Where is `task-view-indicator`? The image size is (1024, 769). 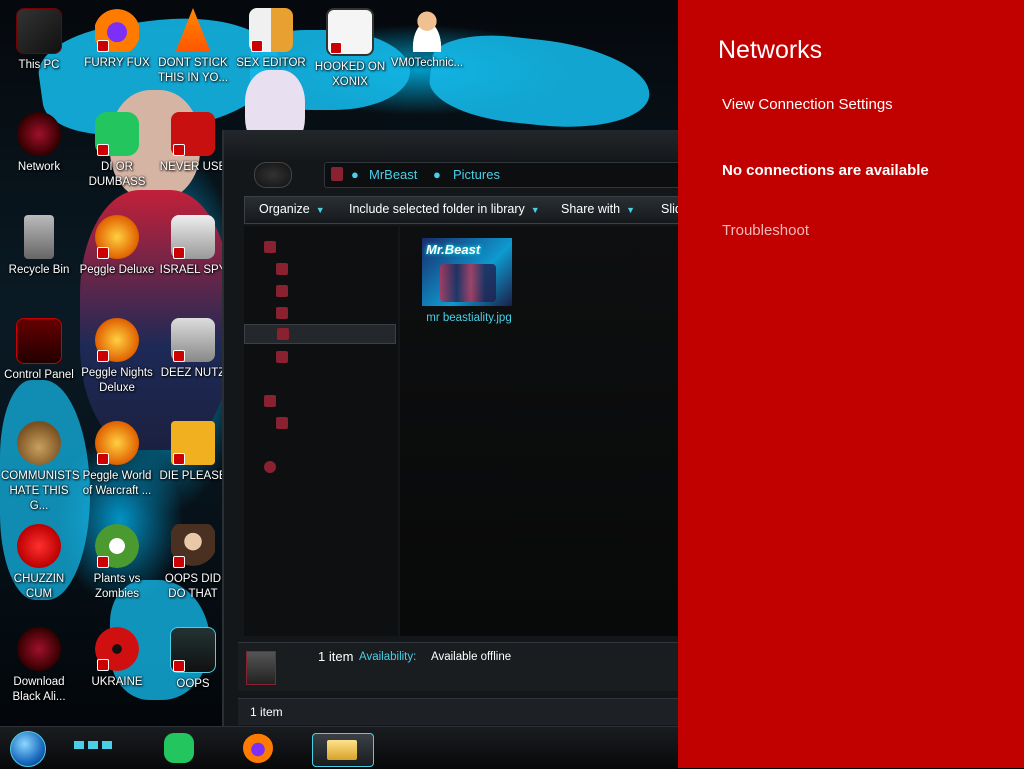 task-view-indicator is located at coordinates (94, 745).